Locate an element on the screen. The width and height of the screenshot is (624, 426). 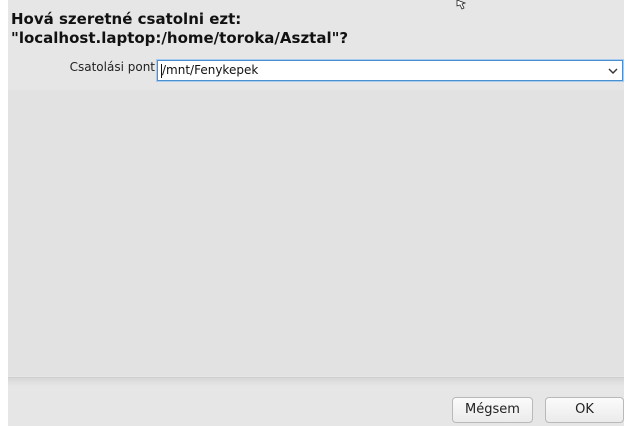
button-separator is located at coordinates (316, 381).